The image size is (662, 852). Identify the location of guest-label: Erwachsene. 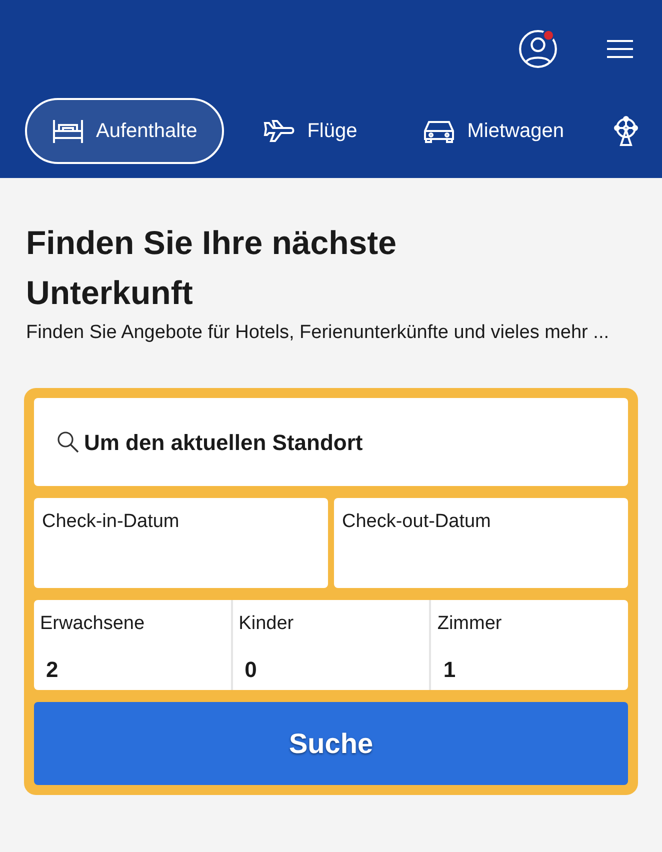
(92, 624).